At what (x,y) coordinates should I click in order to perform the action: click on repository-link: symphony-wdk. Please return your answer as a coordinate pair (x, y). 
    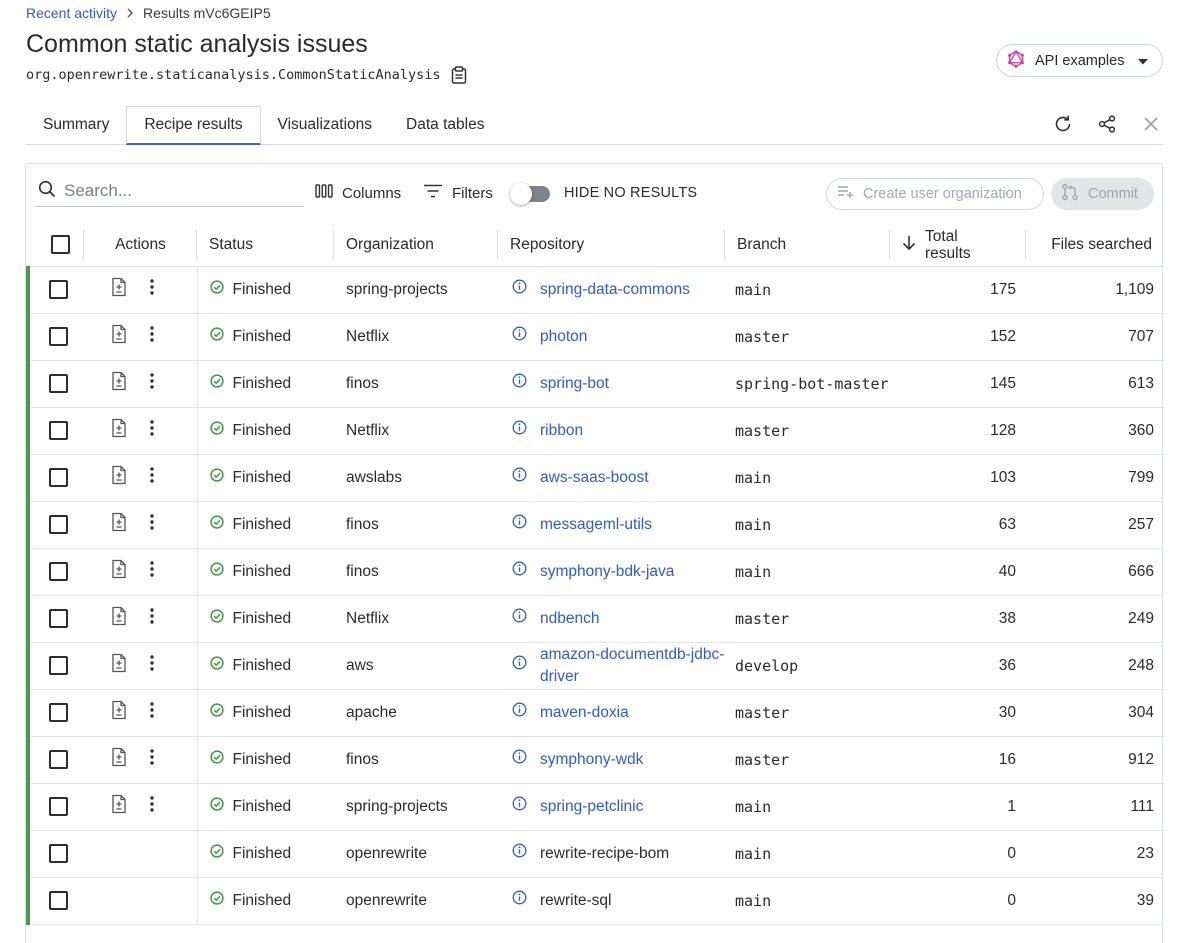
    Looking at the image, I should click on (591, 760).